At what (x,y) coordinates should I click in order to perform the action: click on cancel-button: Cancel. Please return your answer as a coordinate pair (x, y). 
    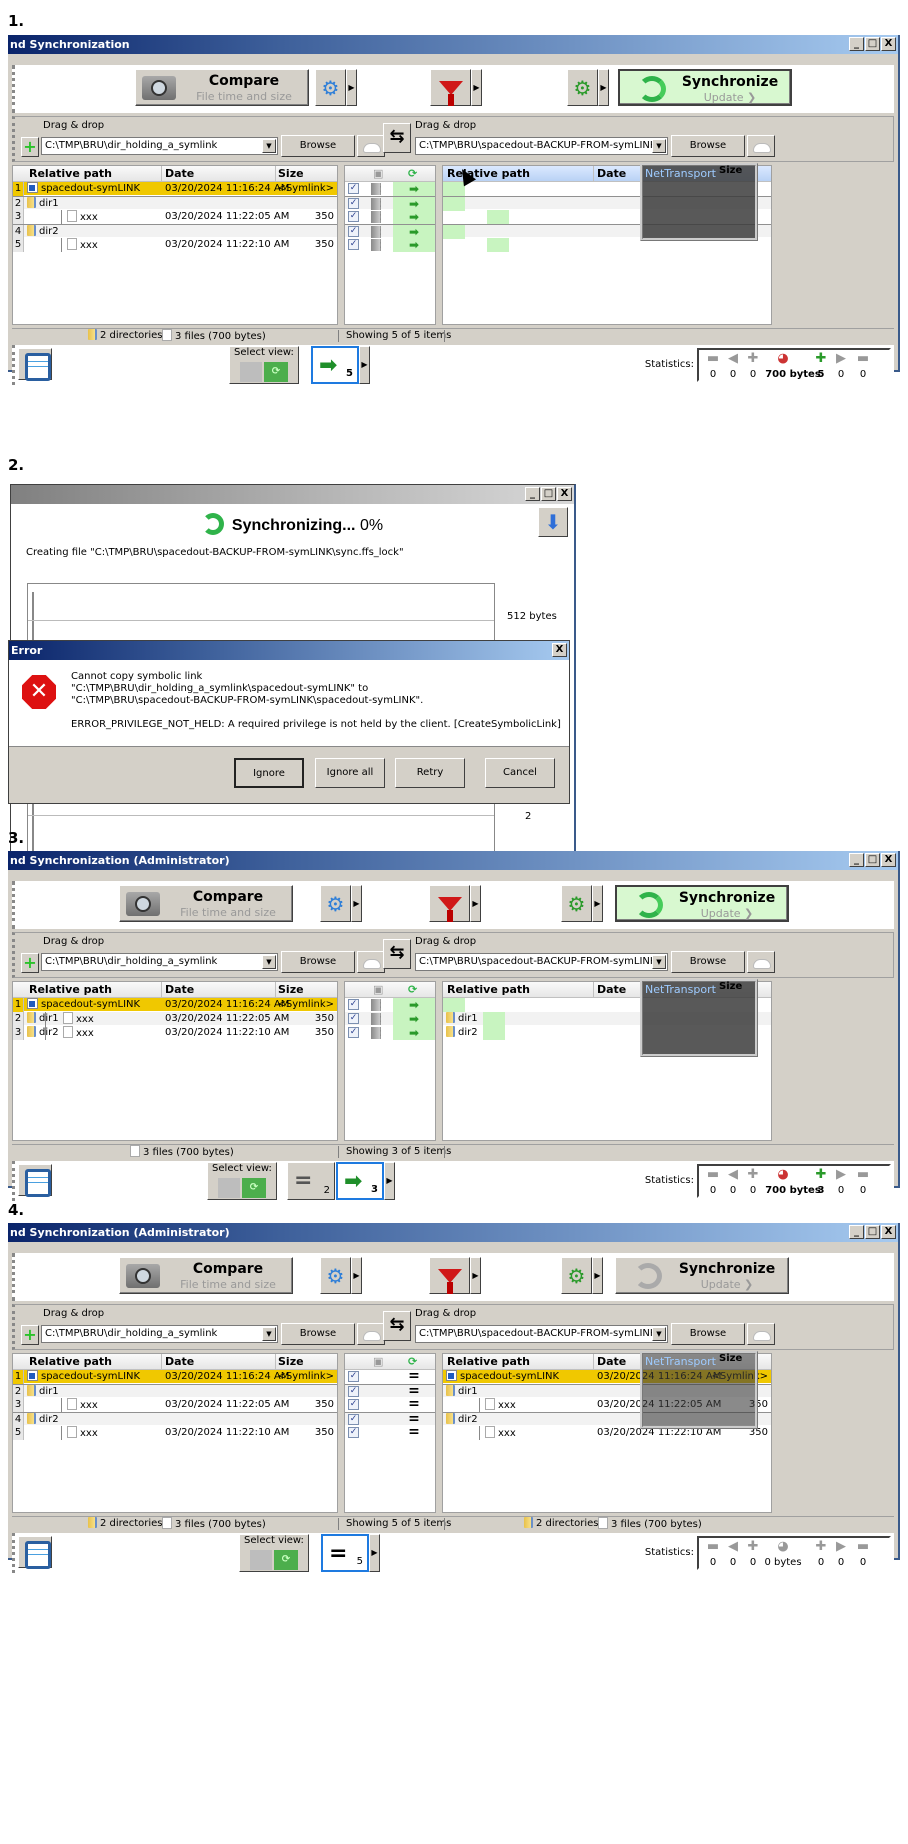
    Looking at the image, I should click on (520, 773).